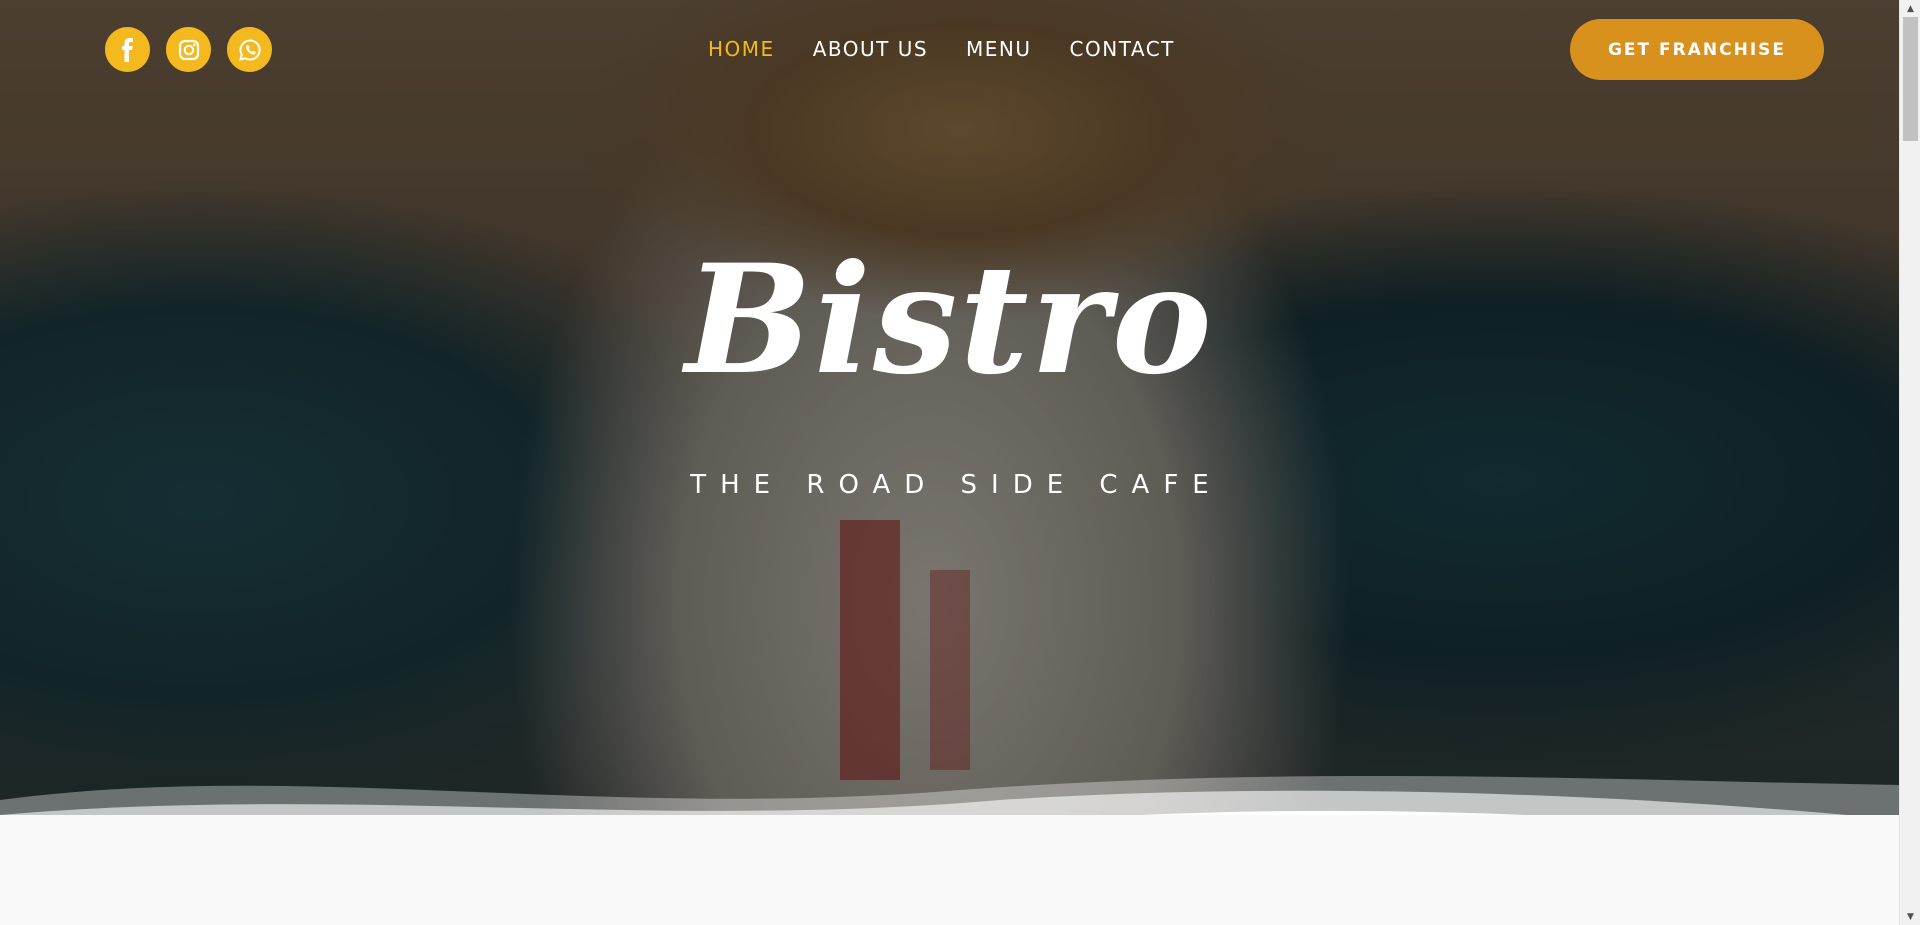 This screenshot has height=925, width=1920. Describe the element at coordinates (1910, 79) in the screenshot. I see `scrollbar-thumb` at that location.